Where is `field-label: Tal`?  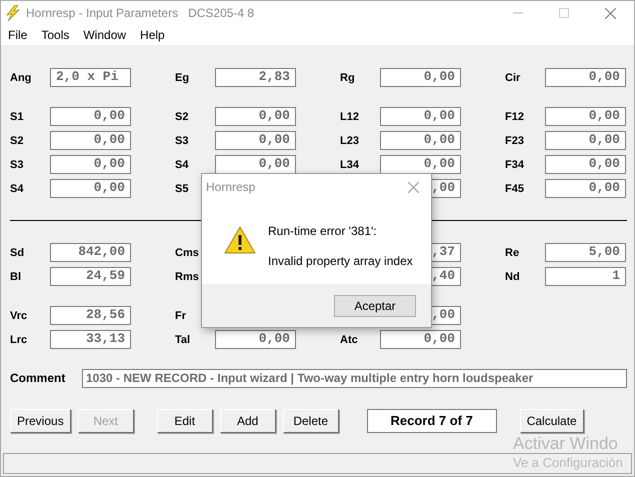 field-label: Tal is located at coordinates (182, 340).